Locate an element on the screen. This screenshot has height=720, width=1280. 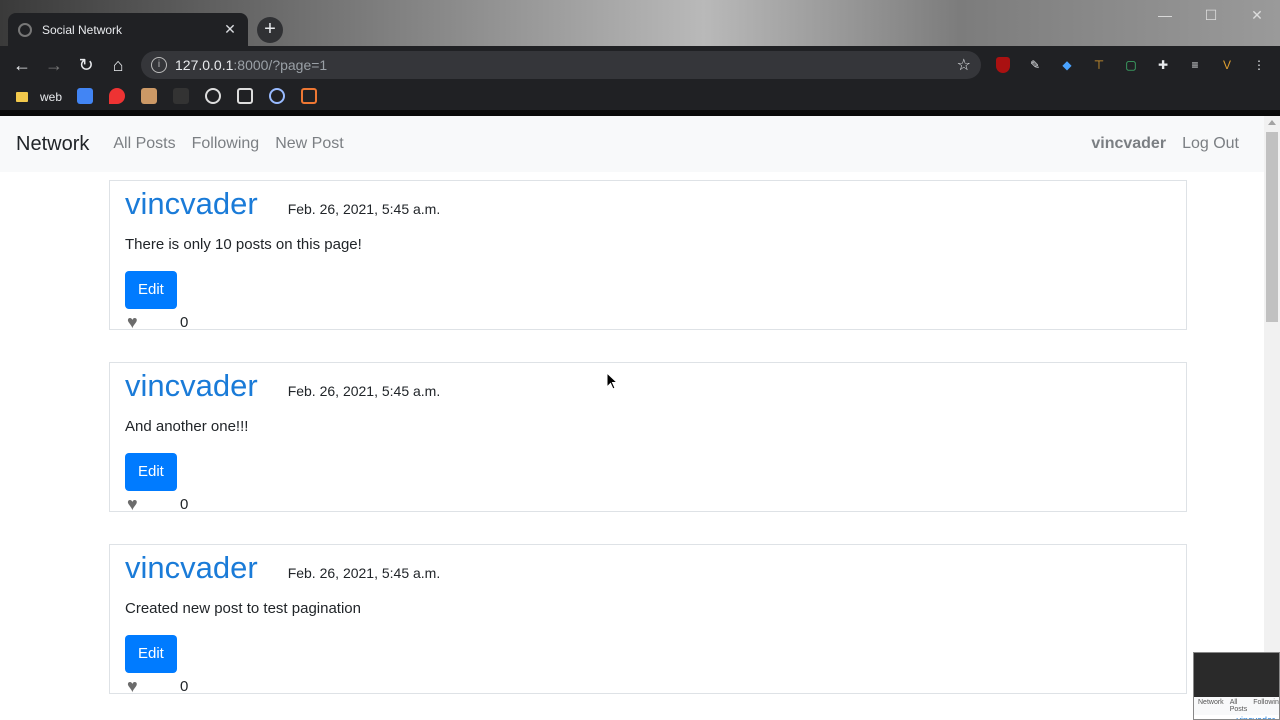
ublock-icon is located at coordinates (1003, 65).